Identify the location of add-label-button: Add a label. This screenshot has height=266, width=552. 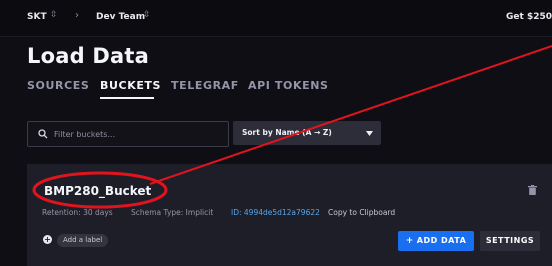
(83, 240).